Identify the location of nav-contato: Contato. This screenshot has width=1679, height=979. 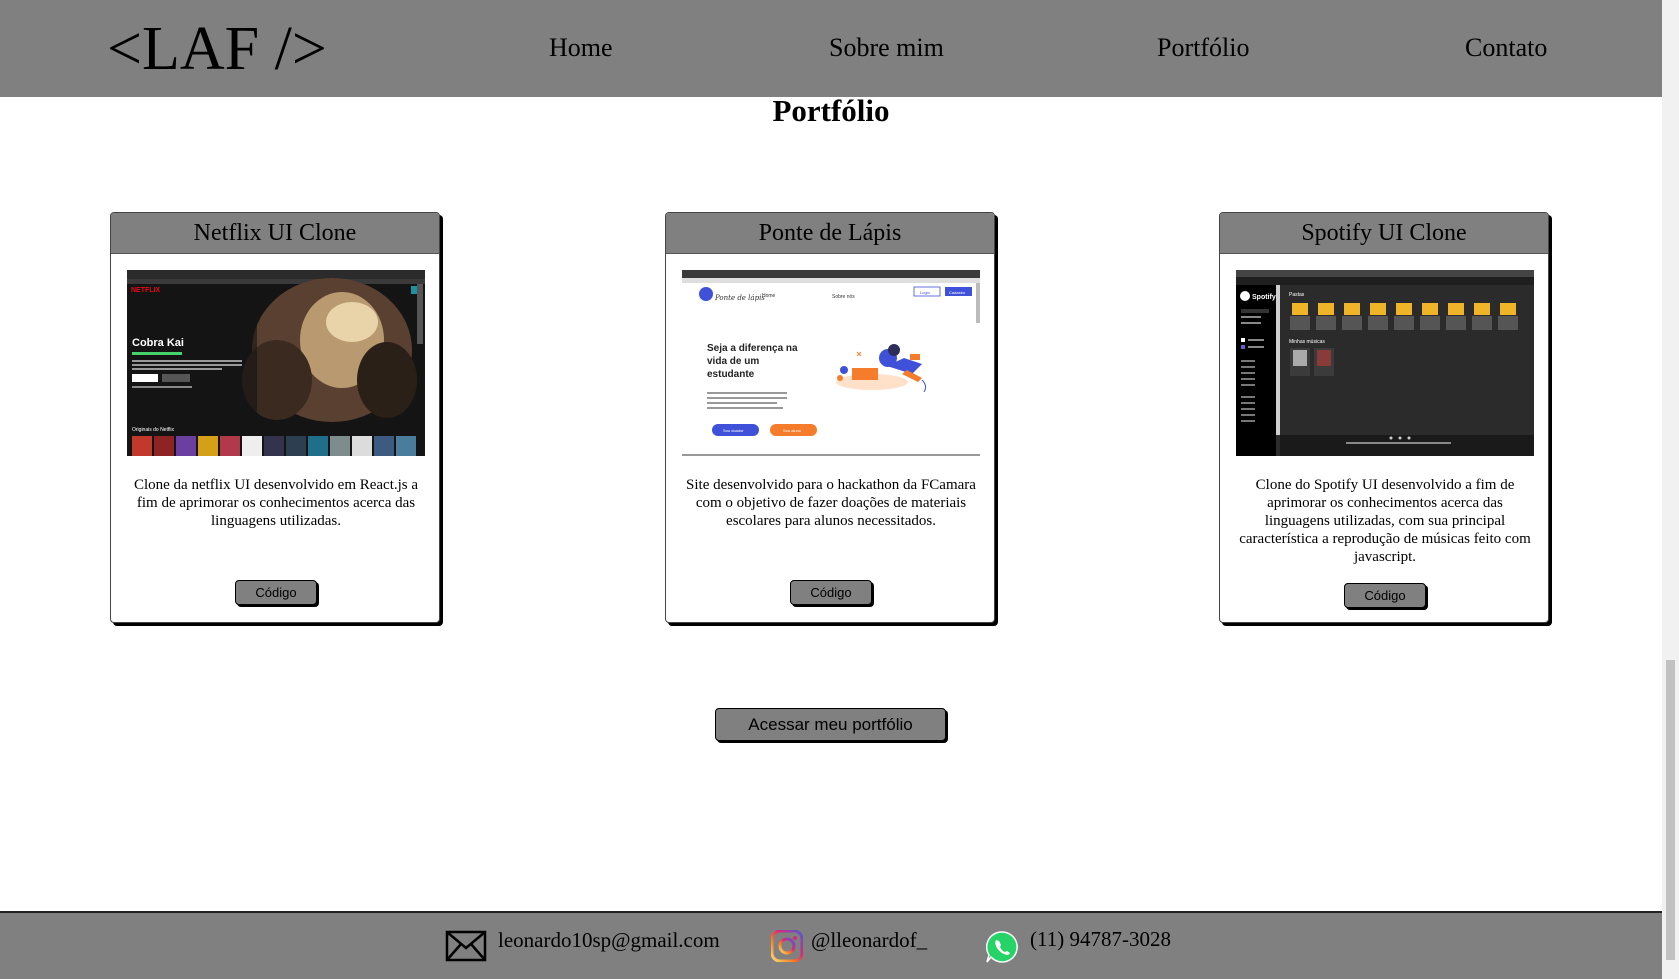
(1506, 48).